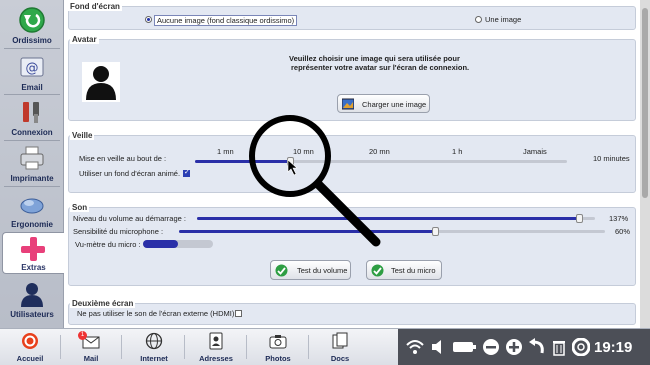 This screenshot has height=365, width=650. Describe the element at coordinates (91, 358) in the screenshot. I see `taskbar-item-label: Mail` at that location.